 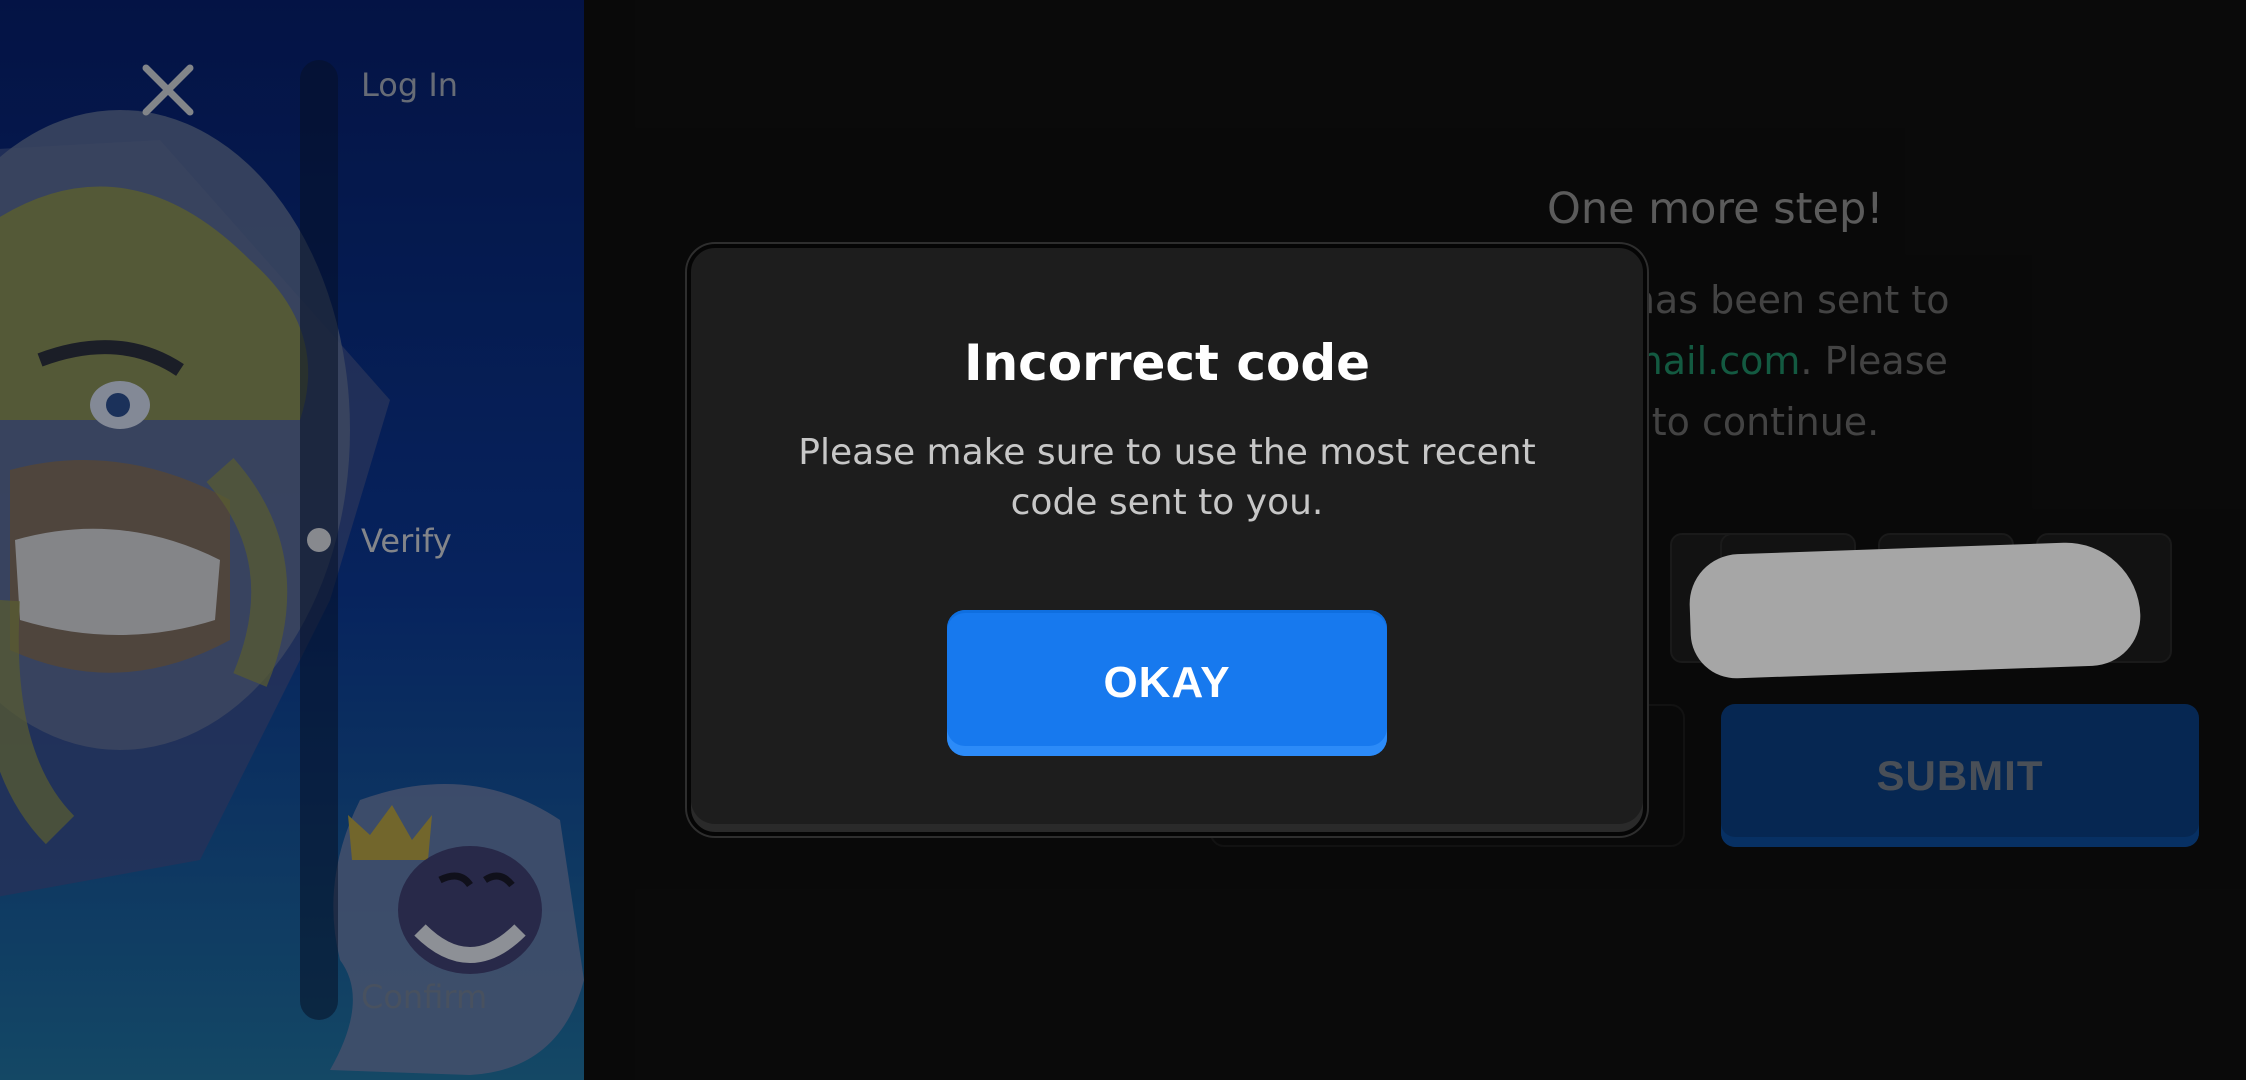 I want to click on step-login-label: Log In, so click(x=410, y=85).